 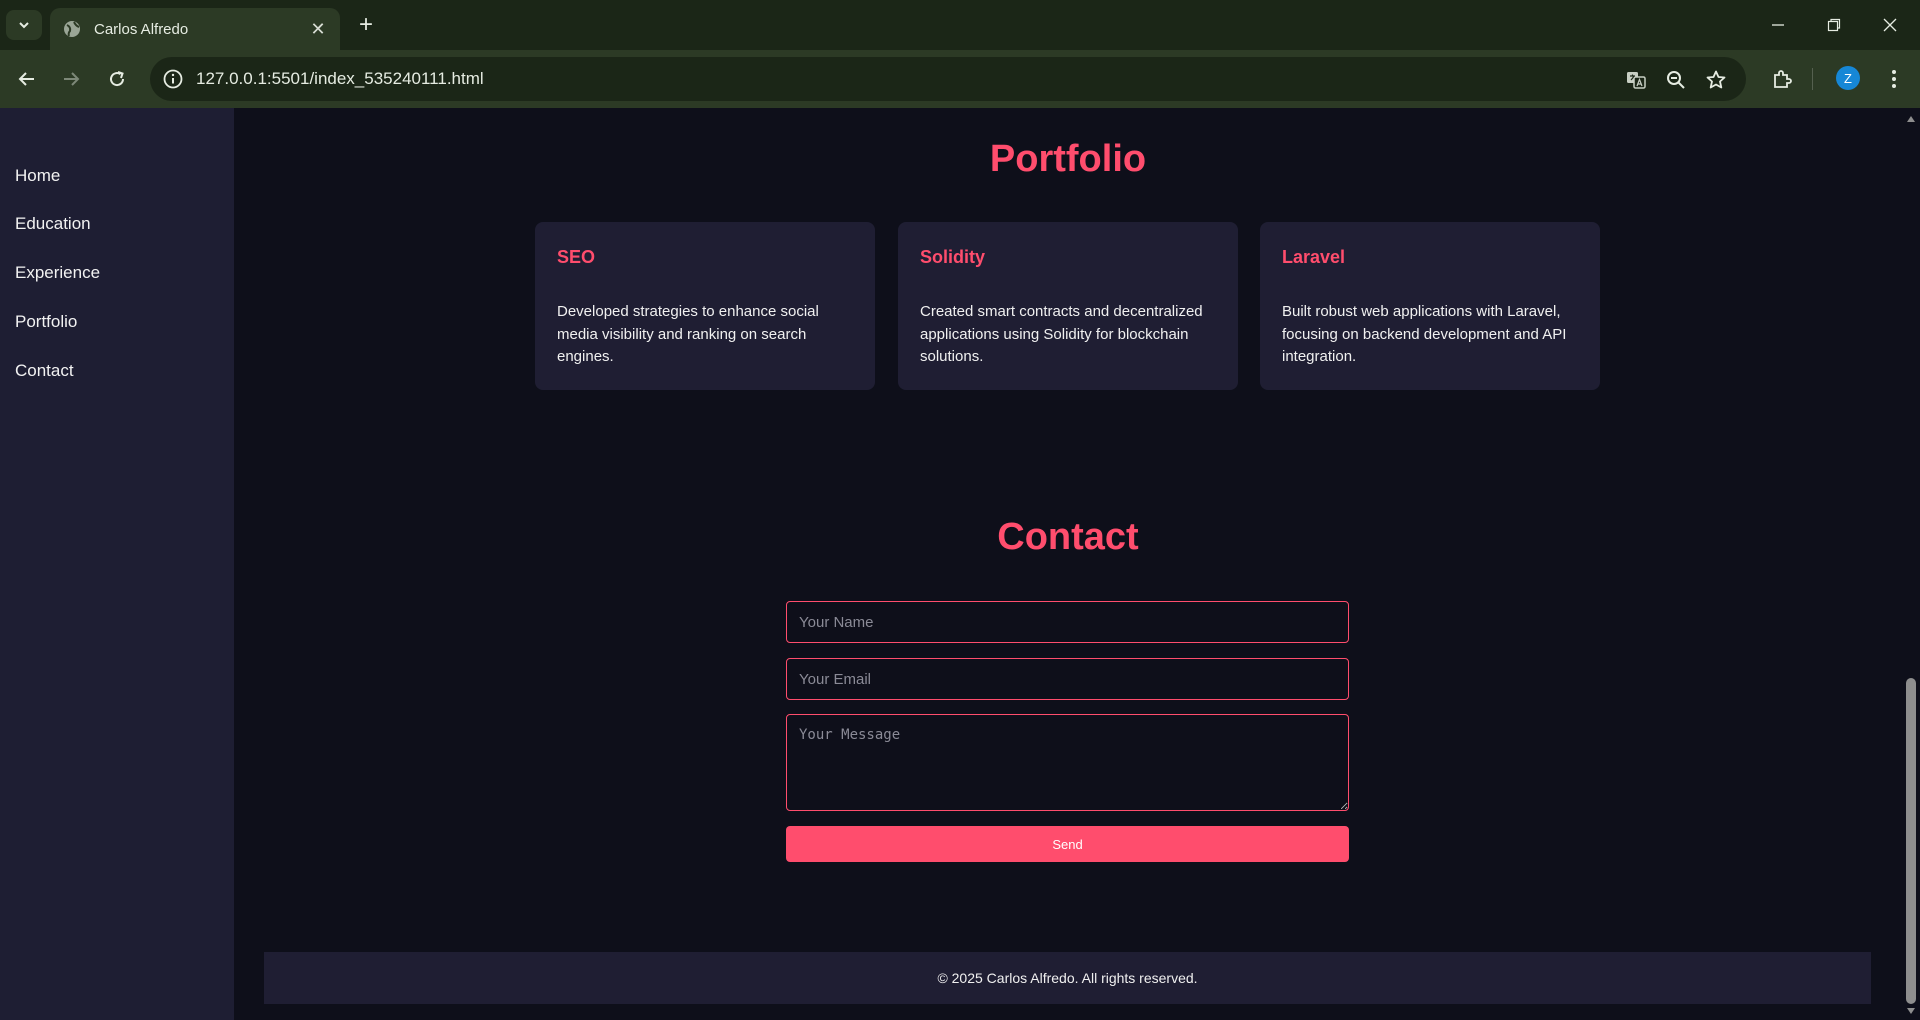 I want to click on puzzle-icon, so click(x=1783, y=79).